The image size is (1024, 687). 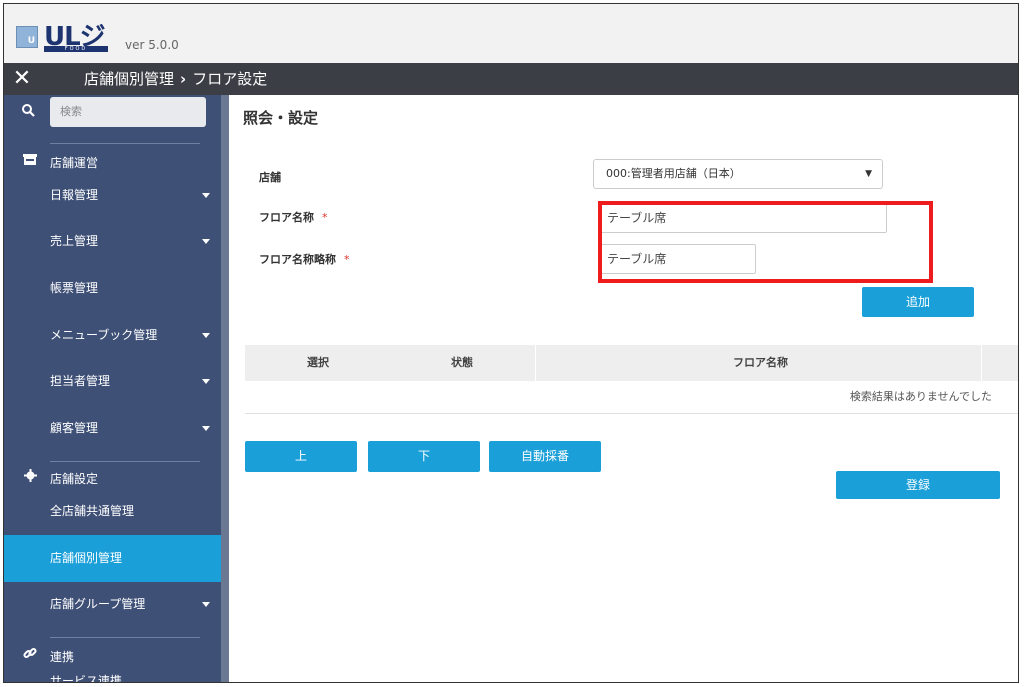 I want to click on empty-message: 検索結果はありませんでした, so click(x=920, y=396).